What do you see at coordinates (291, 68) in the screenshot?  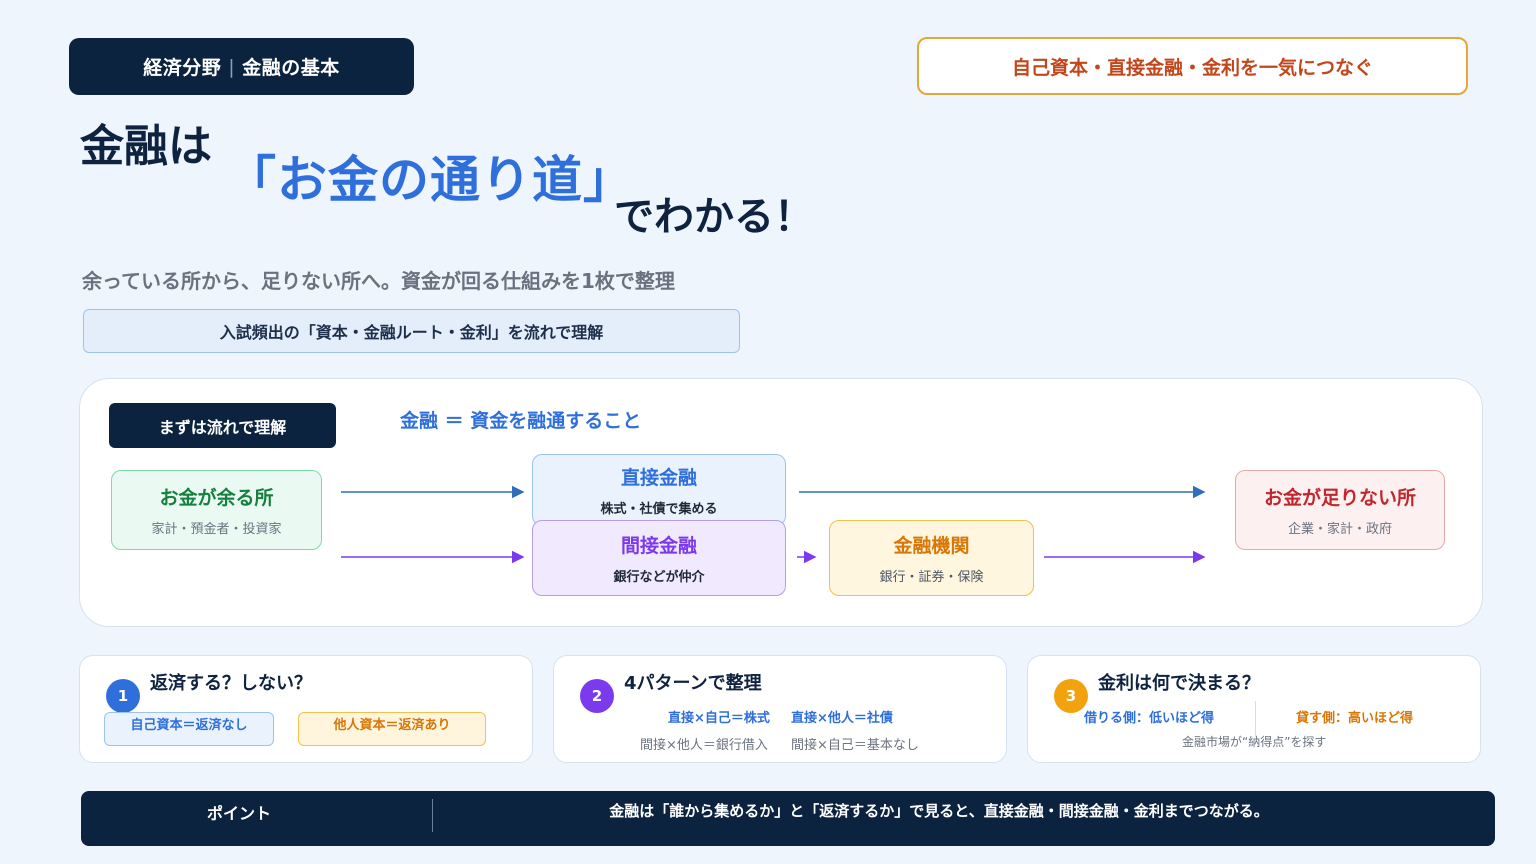 I see `category-topic: 金融の基本` at bounding box center [291, 68].